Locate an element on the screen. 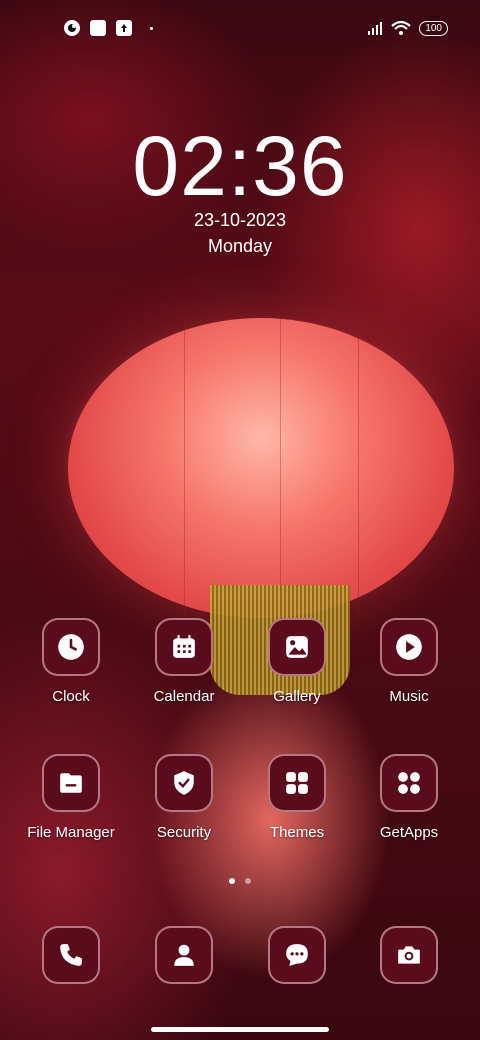 Image resolution: width=480 pixels, height=1040 pixels. app-label: Calendar is located at coordinates (184, 696).